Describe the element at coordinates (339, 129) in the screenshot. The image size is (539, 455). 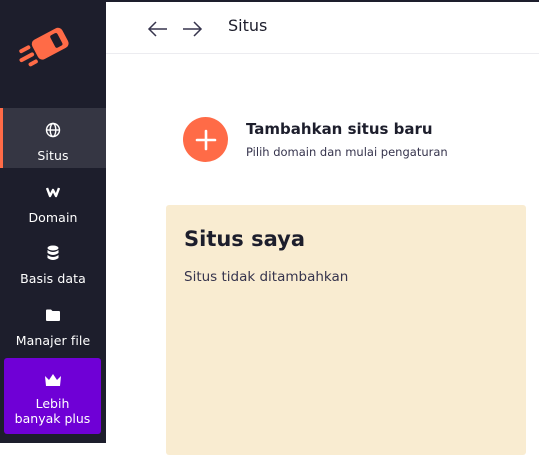
I see `add-site-title: Tambahkan situs baru` at that location.